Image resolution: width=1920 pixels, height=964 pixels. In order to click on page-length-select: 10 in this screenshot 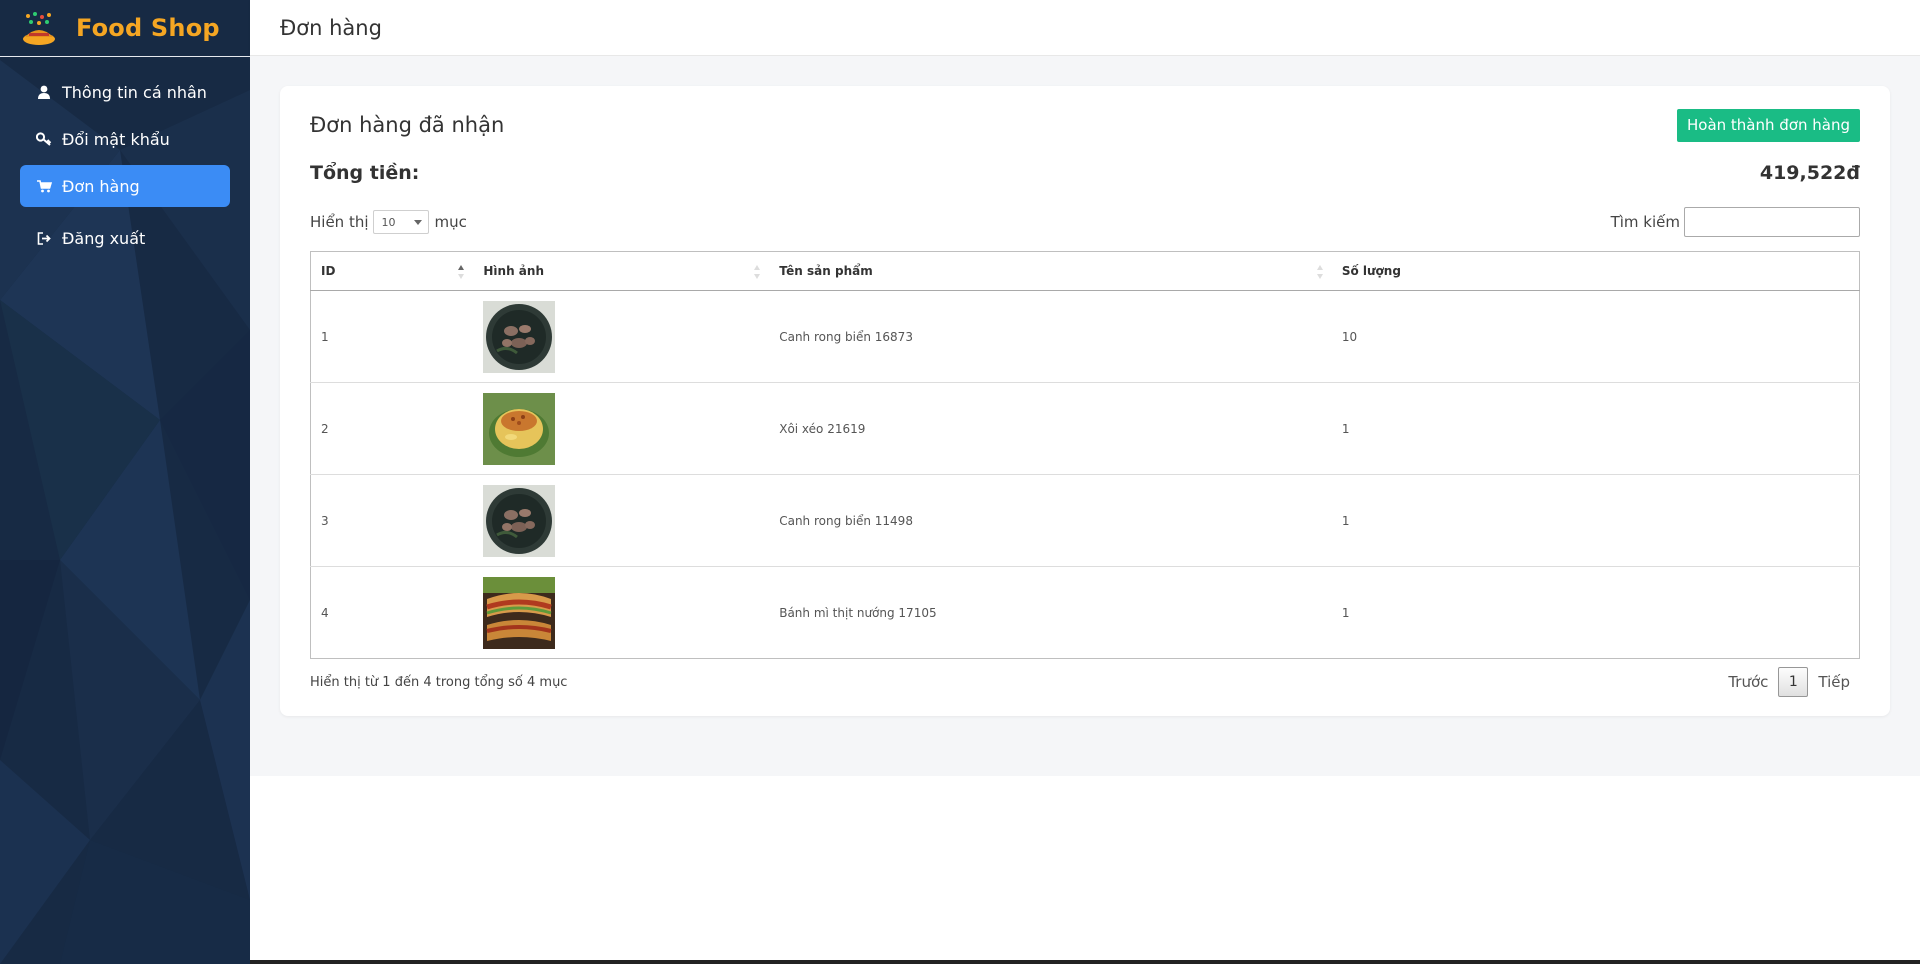, I will do `click(400, 222)`.